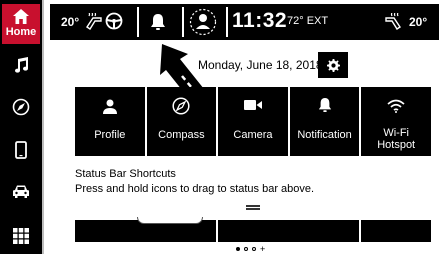 The height and width of the screenshot is (254, 439). What do you see at coordinates (324, 121) in the screenshot?
I see `tile-notification: Notification` at bounding box center [324, 121].